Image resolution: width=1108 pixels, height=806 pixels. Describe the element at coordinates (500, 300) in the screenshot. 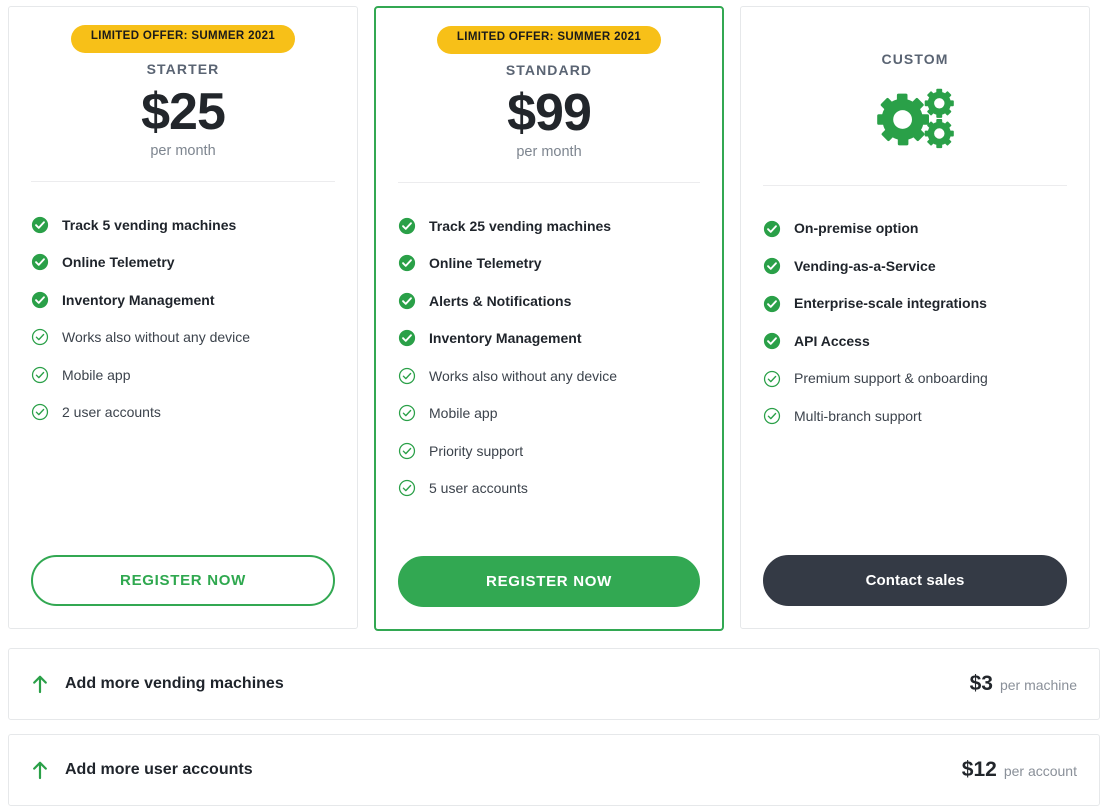

I see `feature-label: Alerts & Notifications` at that location.